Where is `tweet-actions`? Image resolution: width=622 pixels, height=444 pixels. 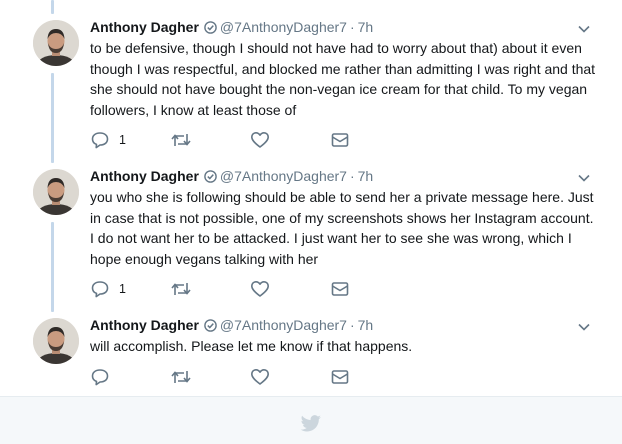 tweet-actions is located at coordinates (225, 377).